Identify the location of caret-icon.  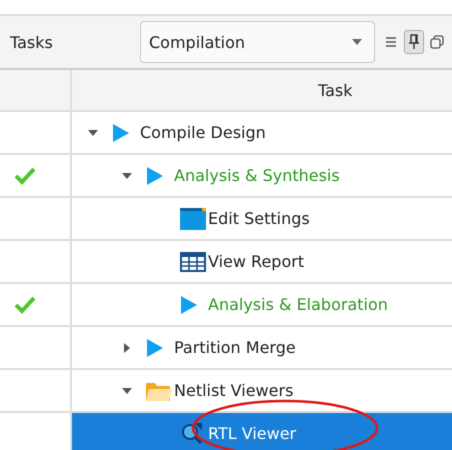
(357, 42).